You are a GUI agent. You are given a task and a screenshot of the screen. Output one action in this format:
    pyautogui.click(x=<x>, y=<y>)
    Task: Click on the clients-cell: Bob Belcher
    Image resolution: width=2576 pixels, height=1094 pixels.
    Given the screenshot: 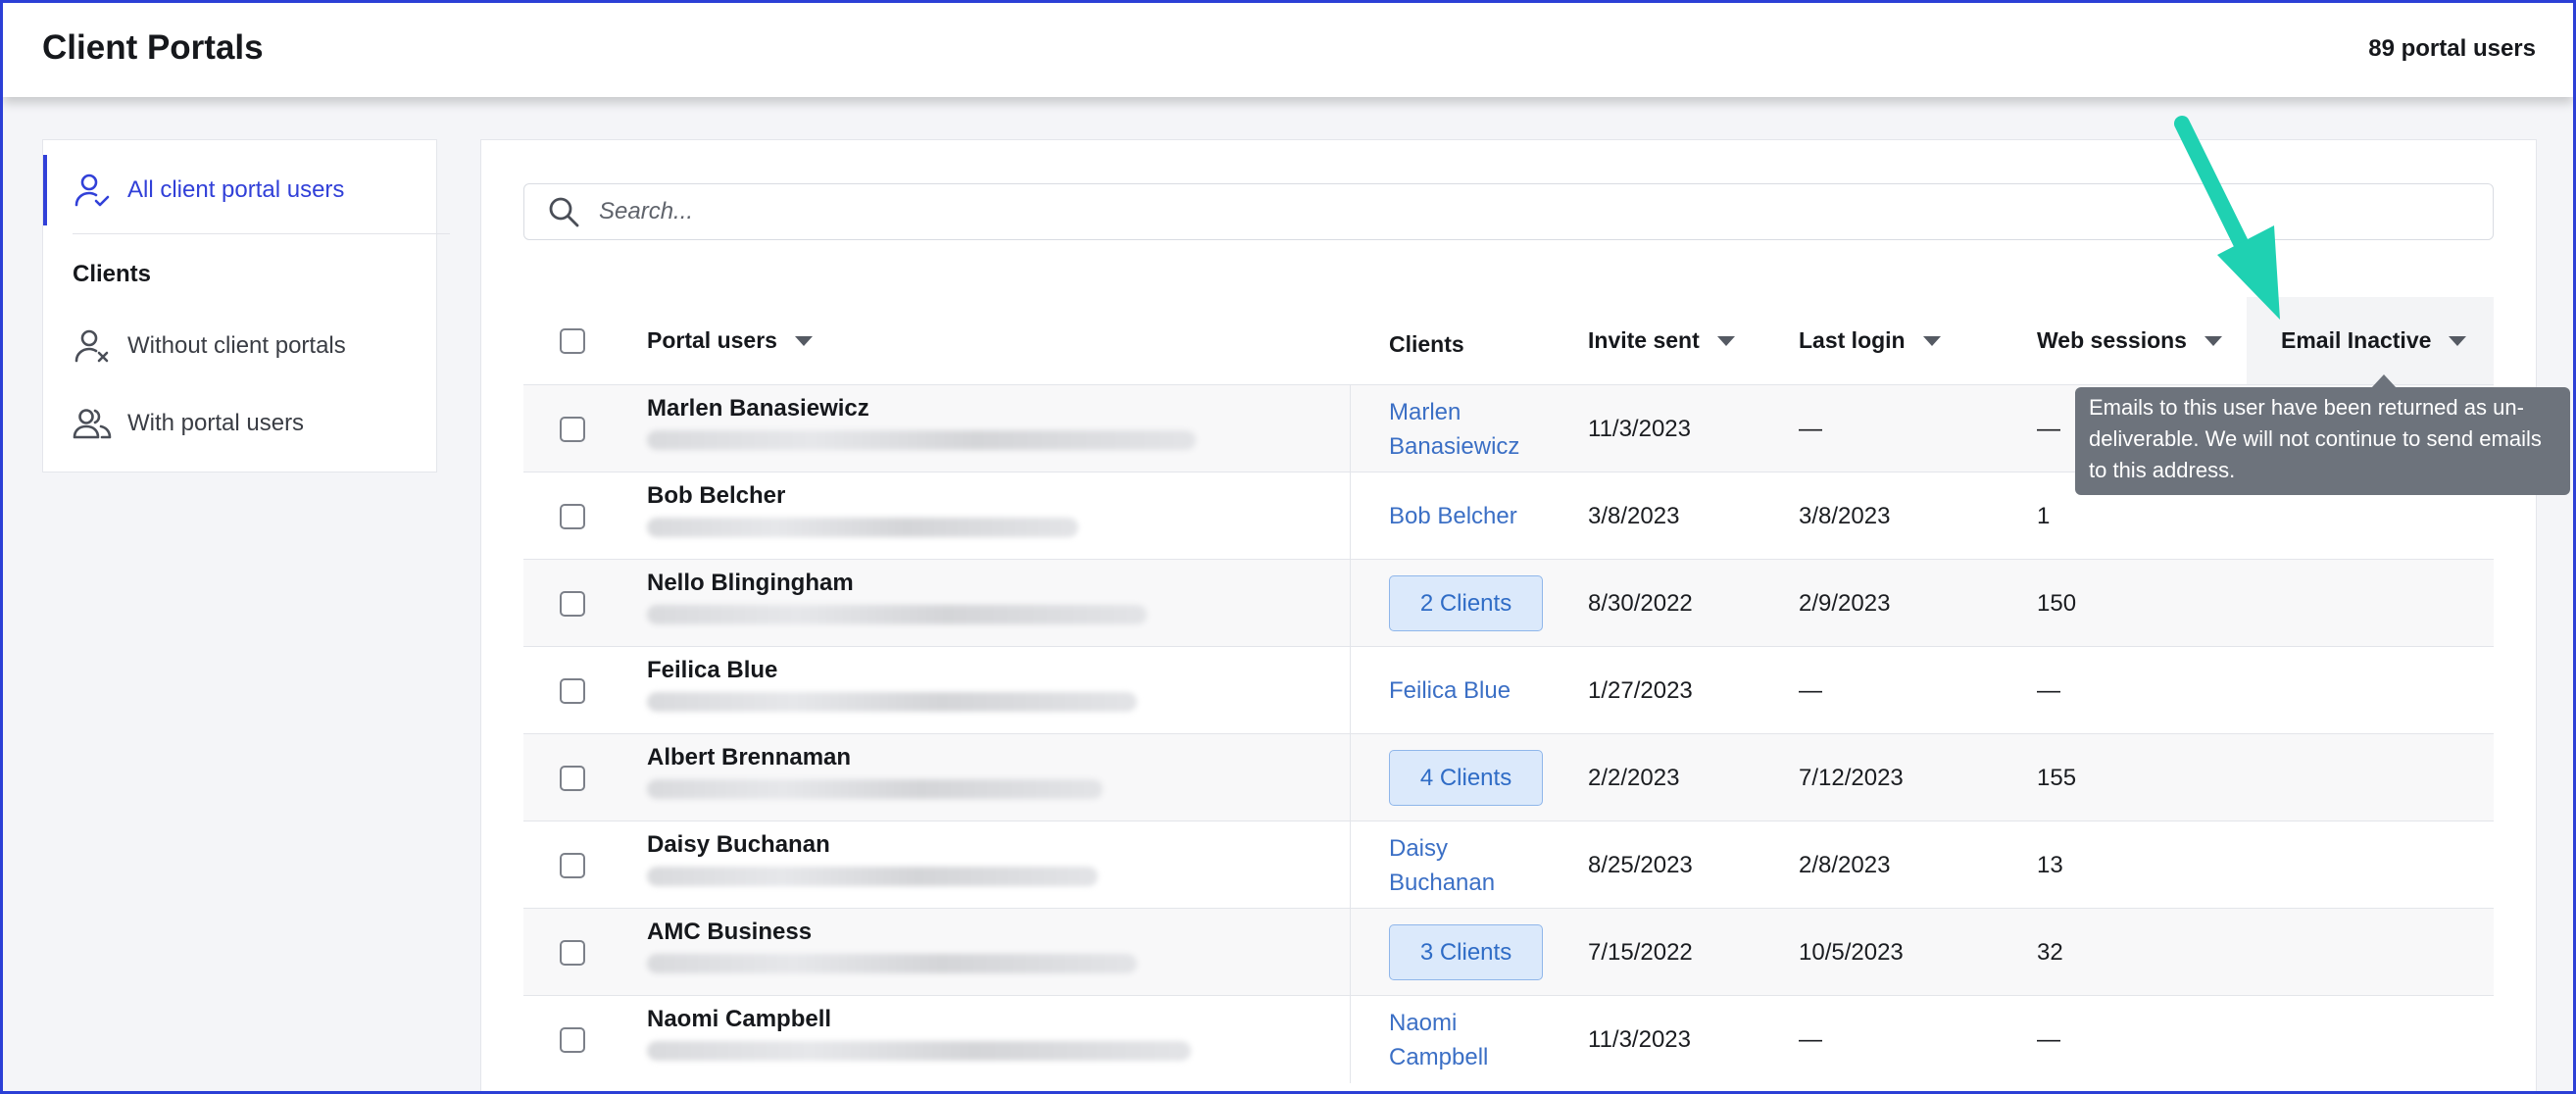 What is the action you would take?
    pyautogui.click(x=1453, y=516)
    